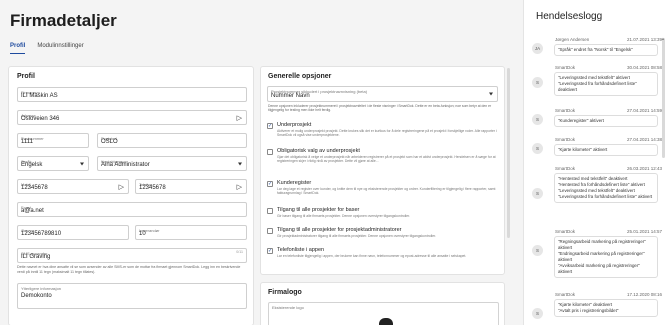 This screenshot has width=670, height=325. What do you see at coordinates (270, 251) in the screenshot?
I see `telefonliste-checkbox: ✓` at bounding box center [270, 251].